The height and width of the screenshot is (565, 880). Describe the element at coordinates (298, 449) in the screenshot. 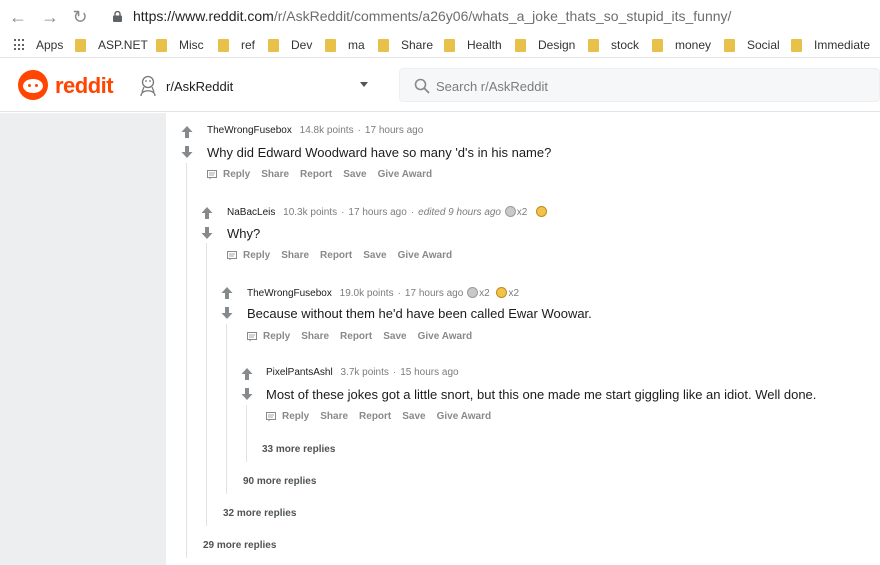

I see `more-replies-link: 33 more replies` at that location.